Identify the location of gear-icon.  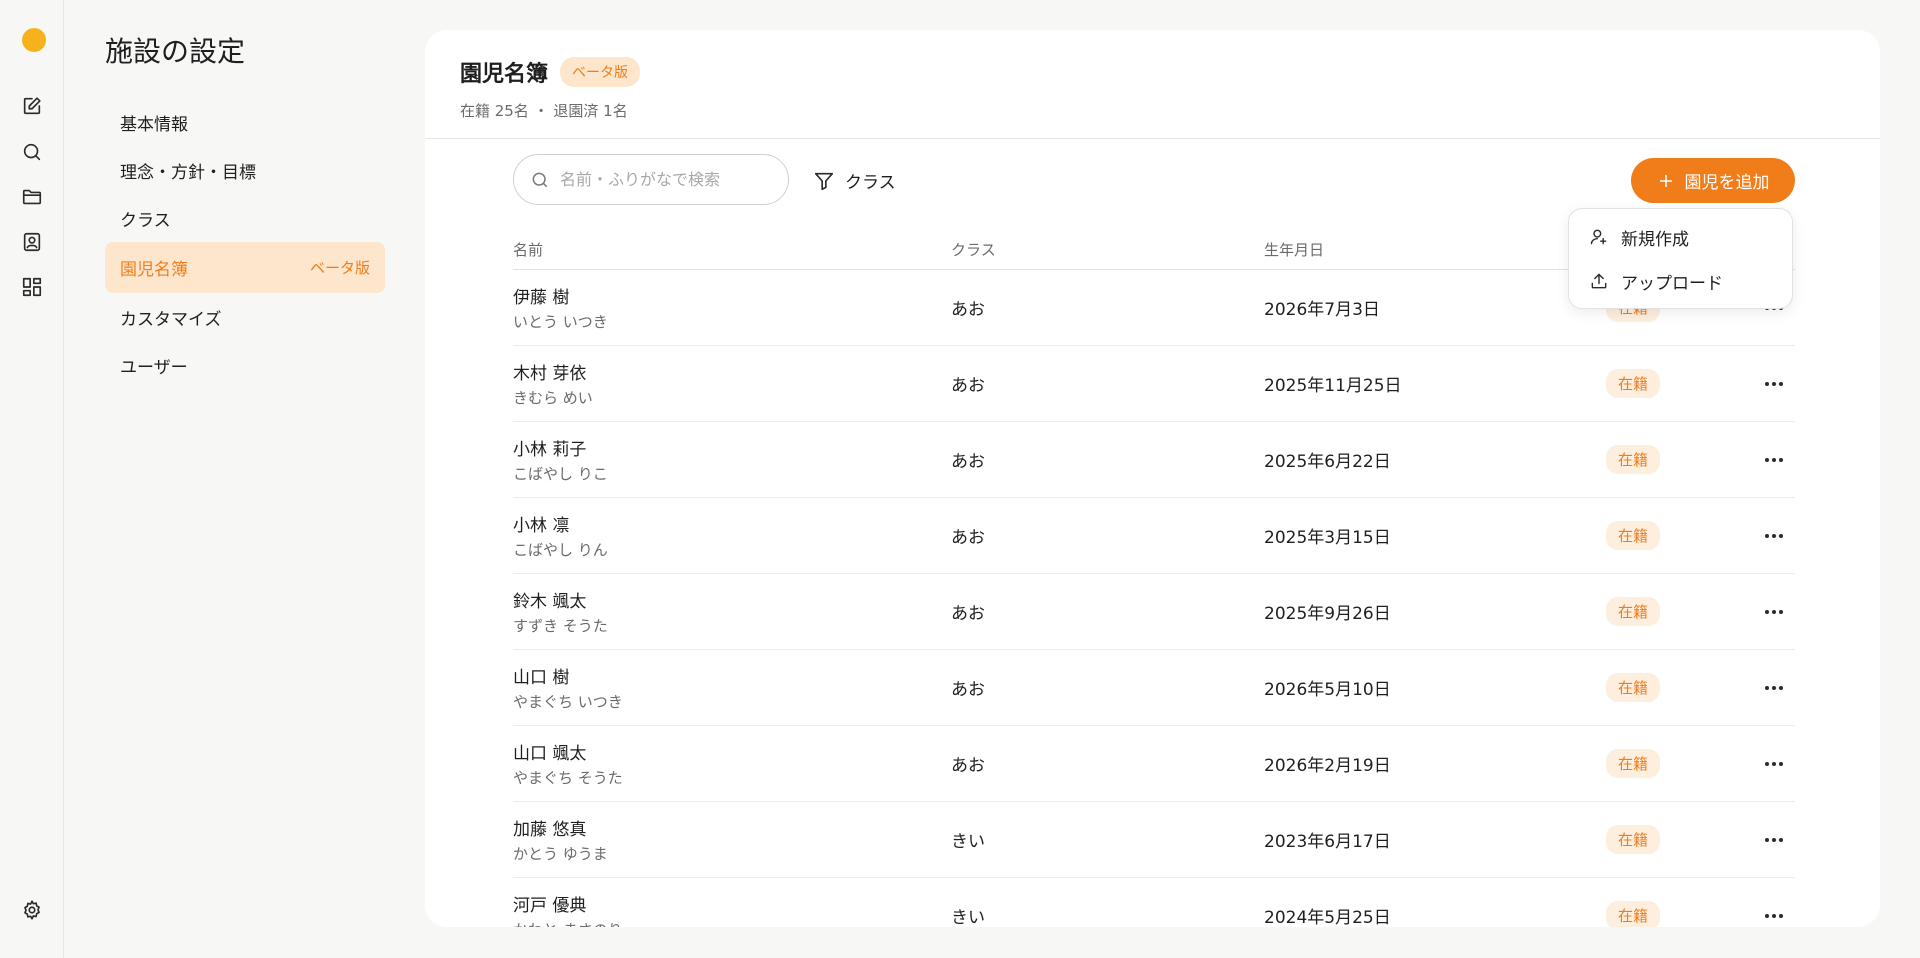
(32, 910).